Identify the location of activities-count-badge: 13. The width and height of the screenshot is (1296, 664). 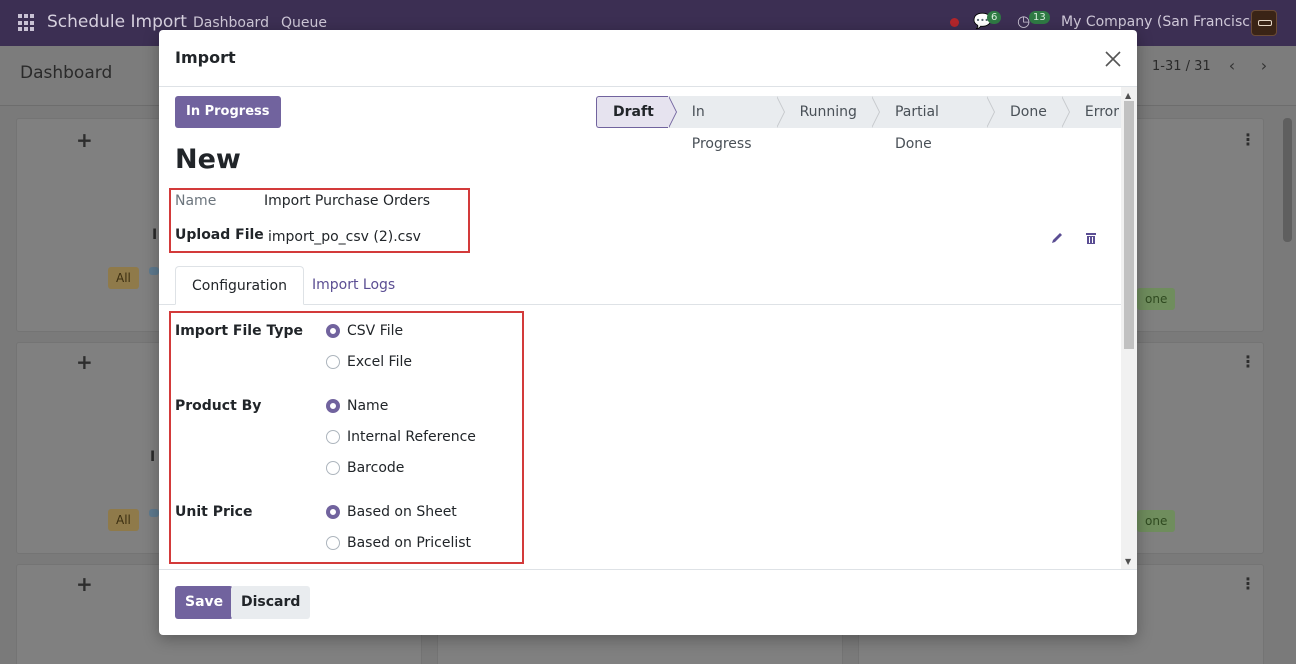
(1039, 17).